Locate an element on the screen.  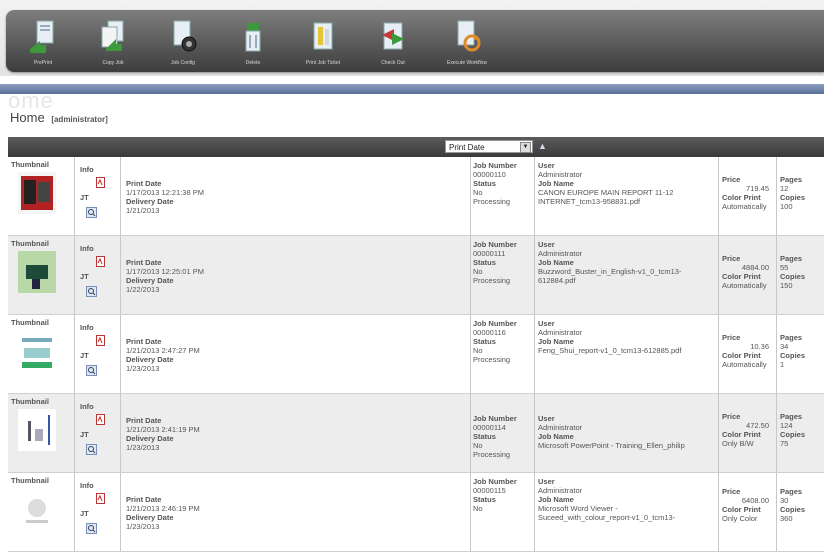
job-name-value: Feng_Shui_report-v1_0_tcm13-612885.pdf is located at coordinates (610, 350).